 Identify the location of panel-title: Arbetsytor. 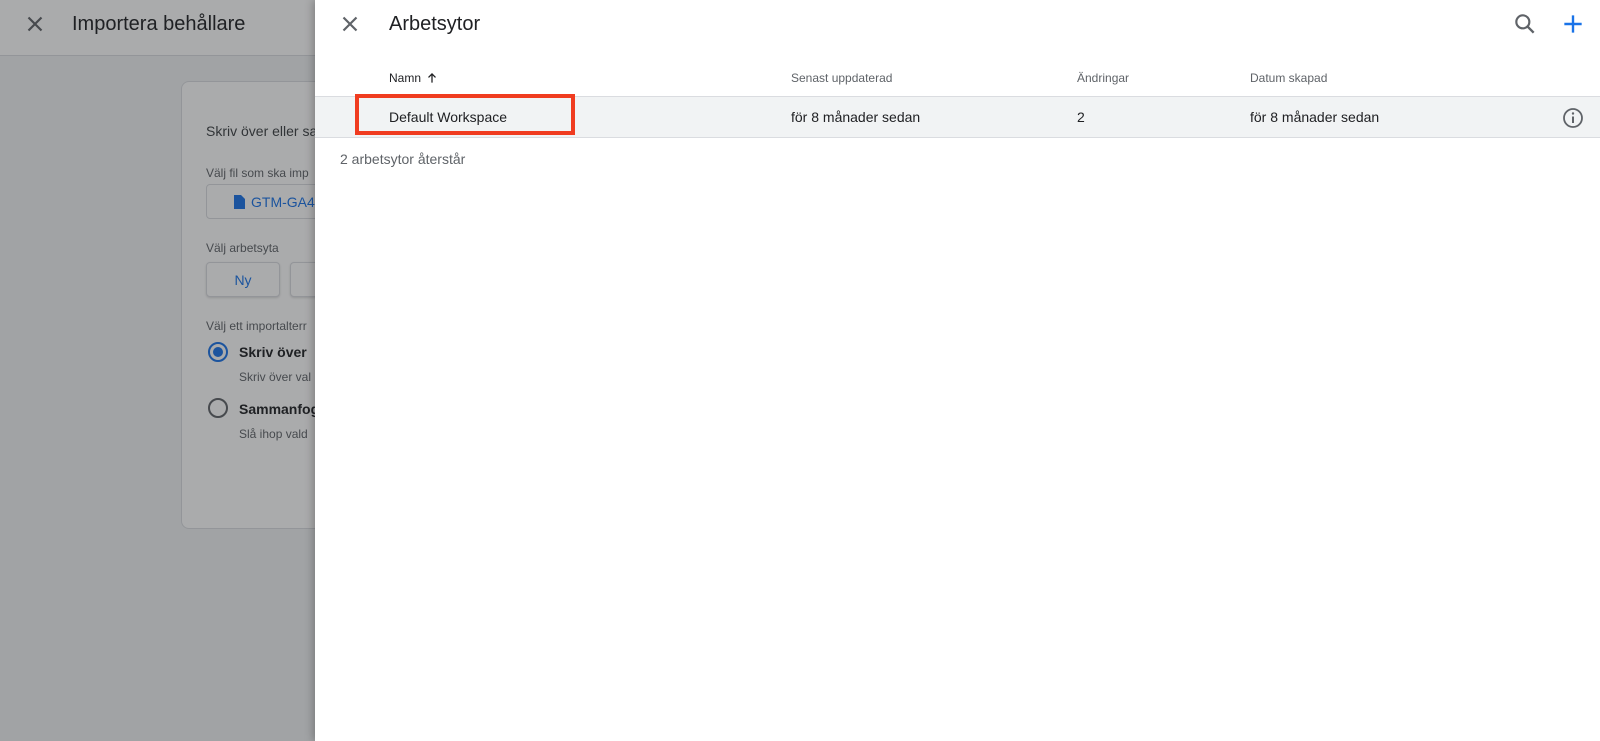
(435, 24).